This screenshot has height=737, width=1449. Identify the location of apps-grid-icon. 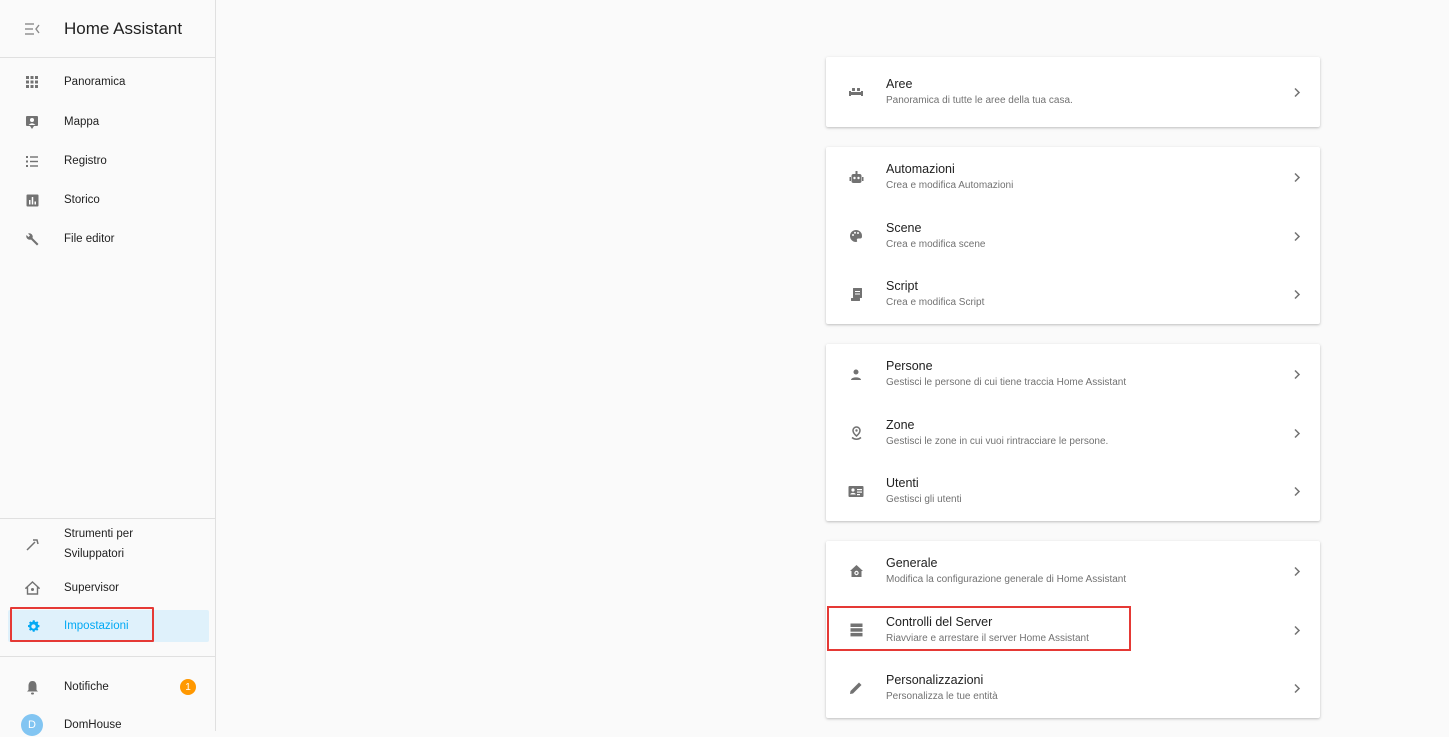
(32, 82).